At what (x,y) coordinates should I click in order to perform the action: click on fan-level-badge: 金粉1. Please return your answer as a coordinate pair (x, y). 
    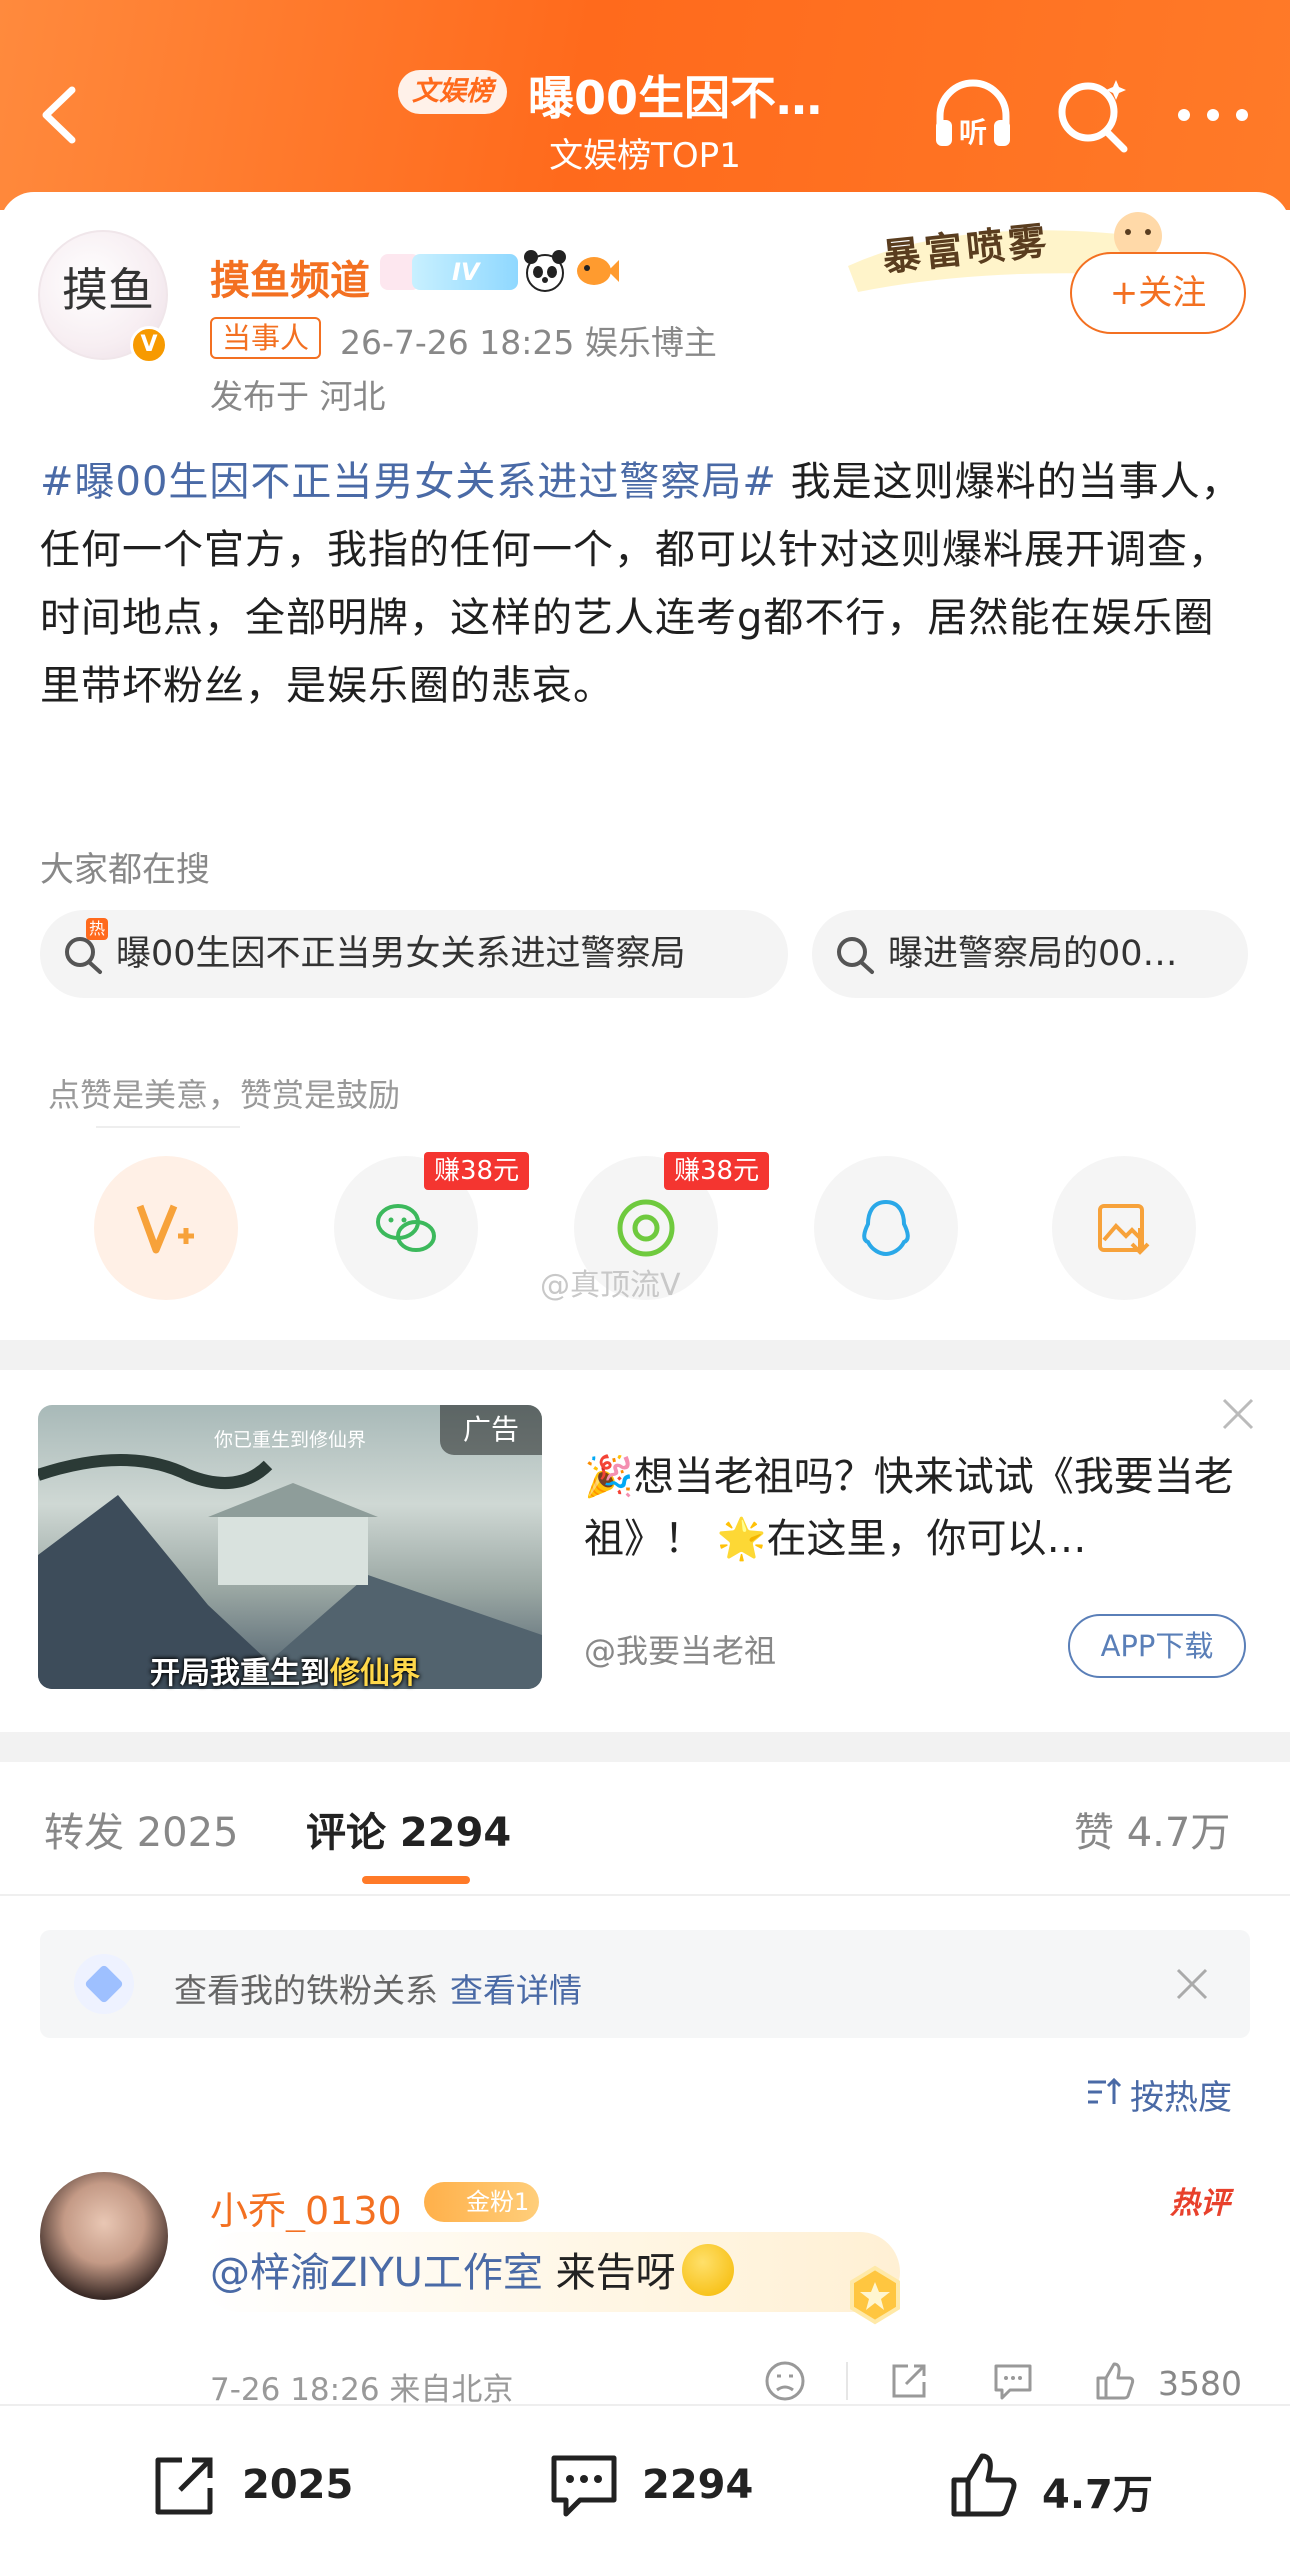
    Looking at the image, I should click on (482, 2202).